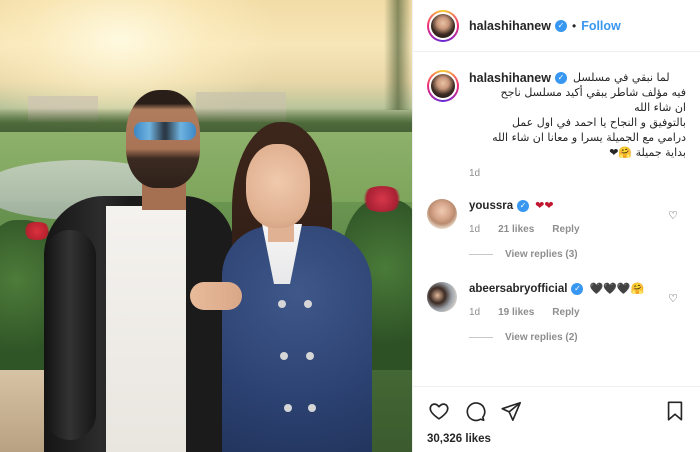 Image resolution: width=700 pixels, height=452 pixels. What do you see at coordinates (617, 289) in the screenshot?
I see `comment-text: 🖤🖤🖤🤗` at bounding box center [617, 289].